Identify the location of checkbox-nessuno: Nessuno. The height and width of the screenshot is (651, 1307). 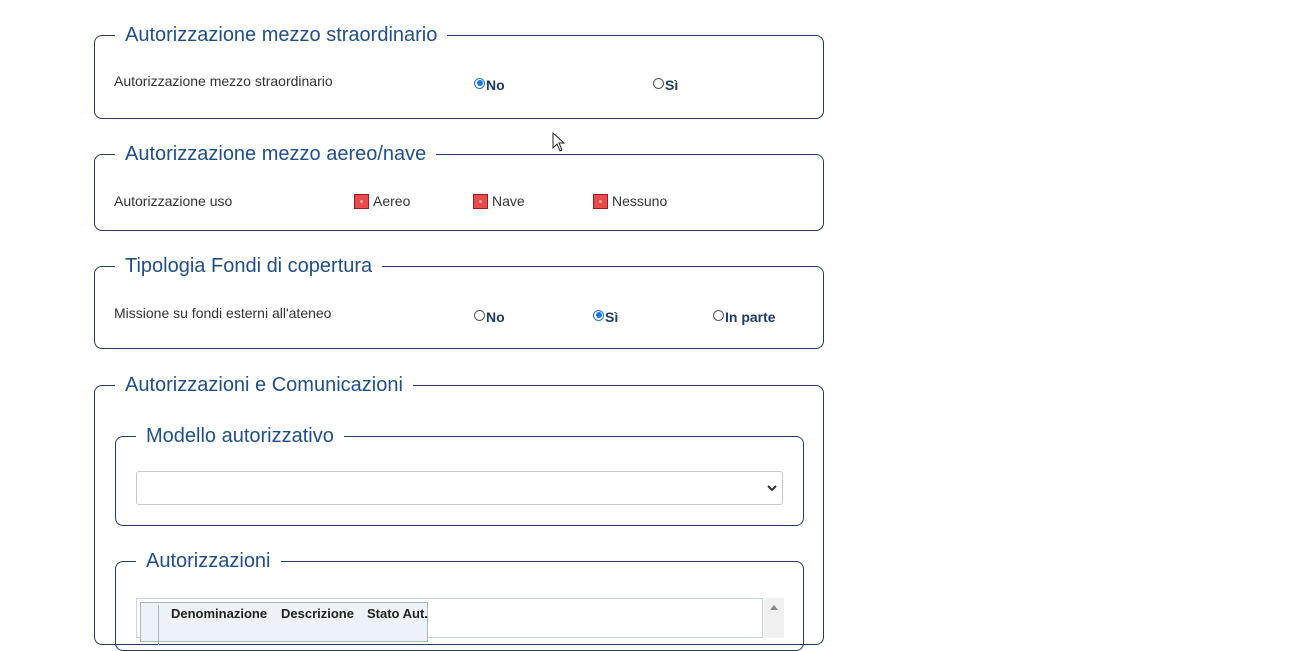
(630, 201).